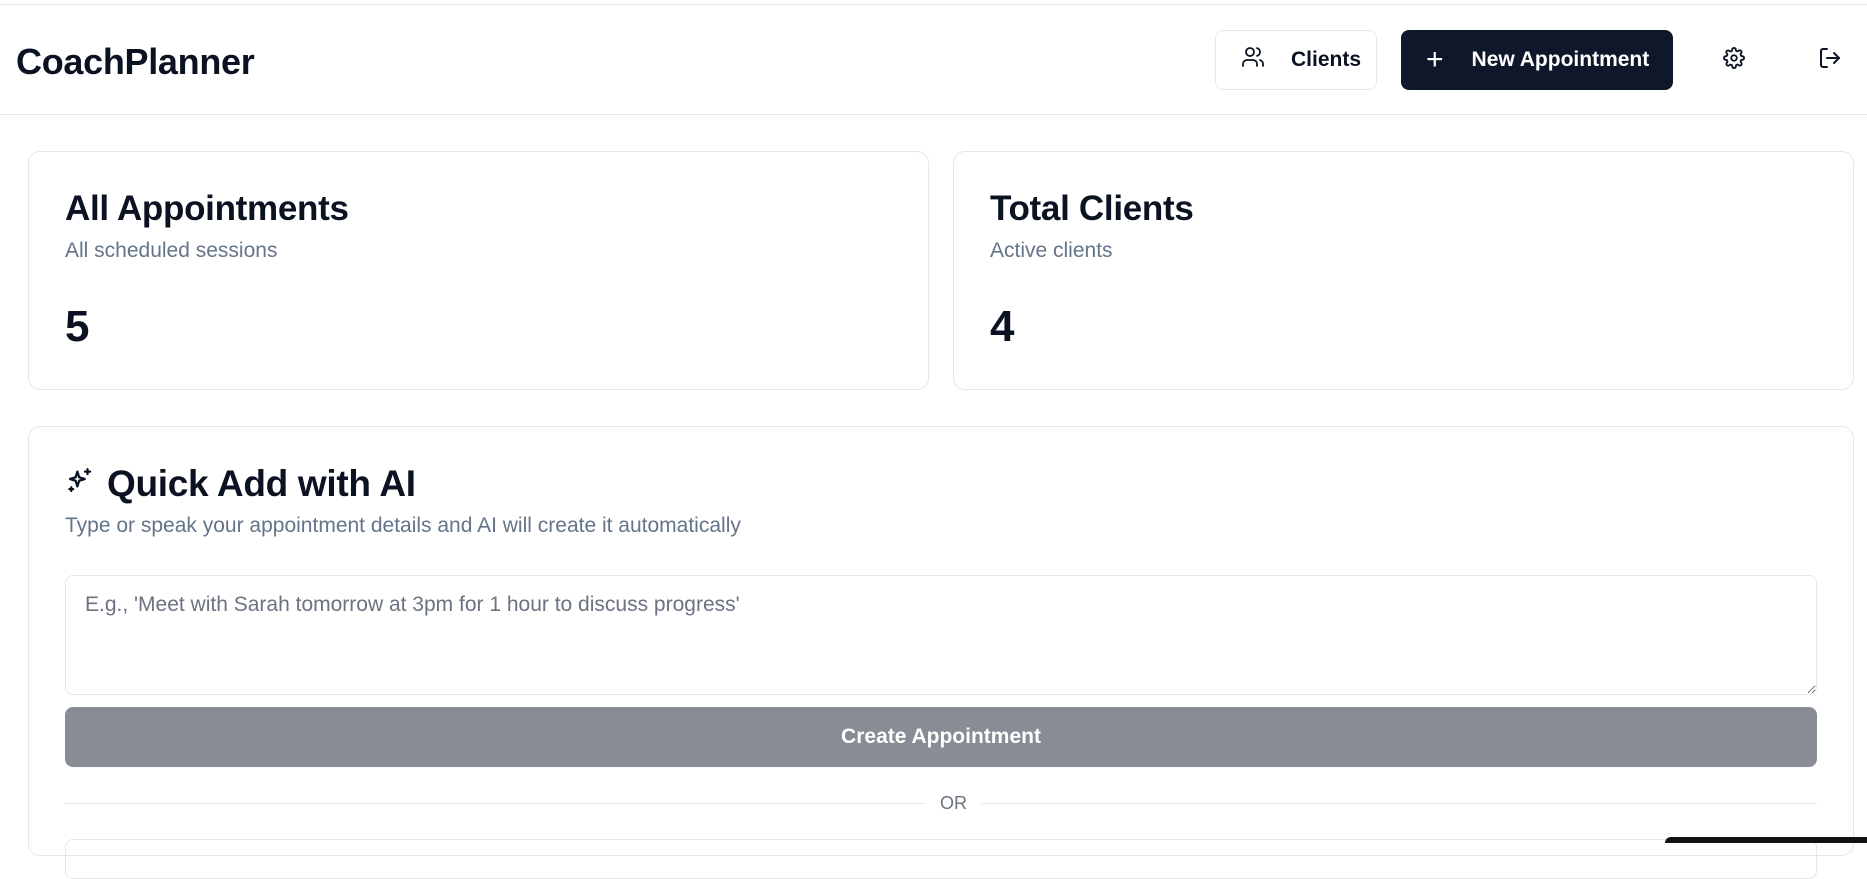  What do you see at coordinates (1435, 59) in the screenshot?
I see `plus-icon: +` at bounding box center [1435, 59].